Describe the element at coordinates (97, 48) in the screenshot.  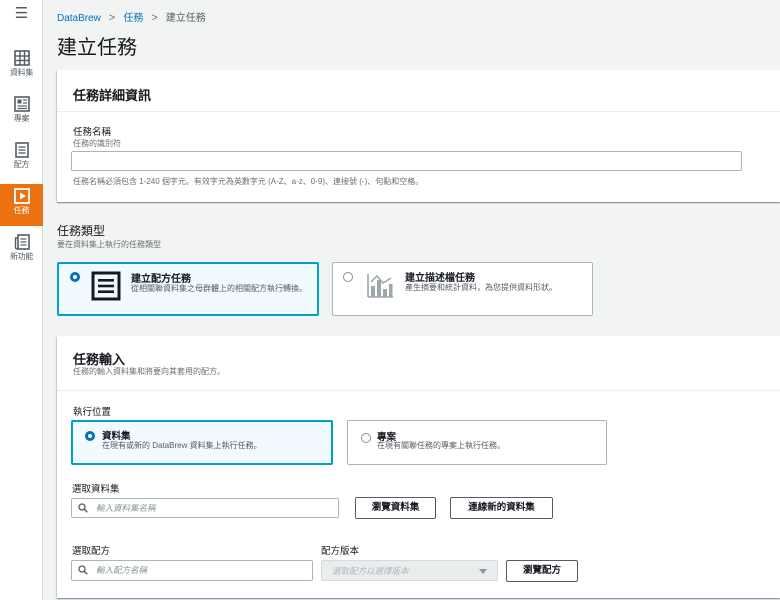
I see `page-title: 建立任務` at that location.